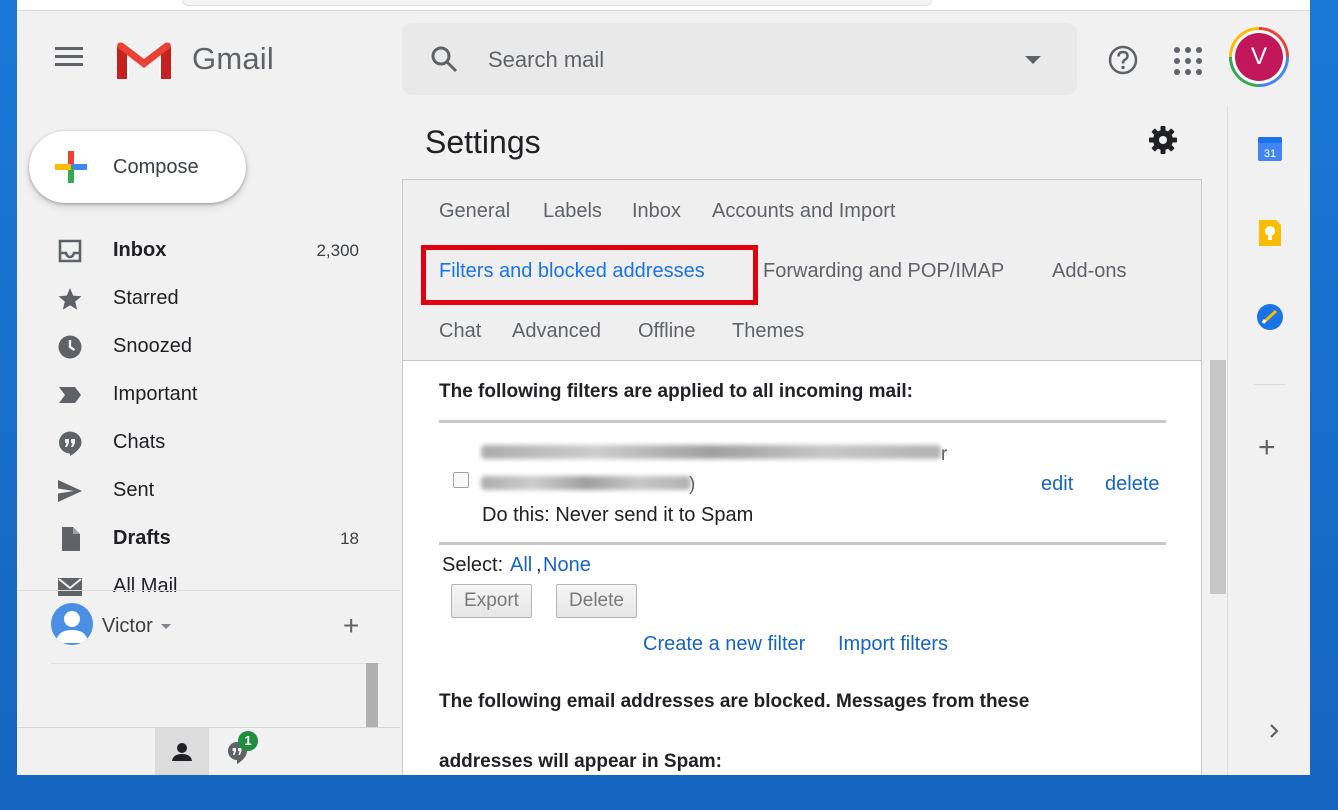 The height and width of the screenshot is (810, 1338). Describe the element at coordinates (208, 538) in the screenshot. I see `nav-item-drafts: Drafts 18` at that location.